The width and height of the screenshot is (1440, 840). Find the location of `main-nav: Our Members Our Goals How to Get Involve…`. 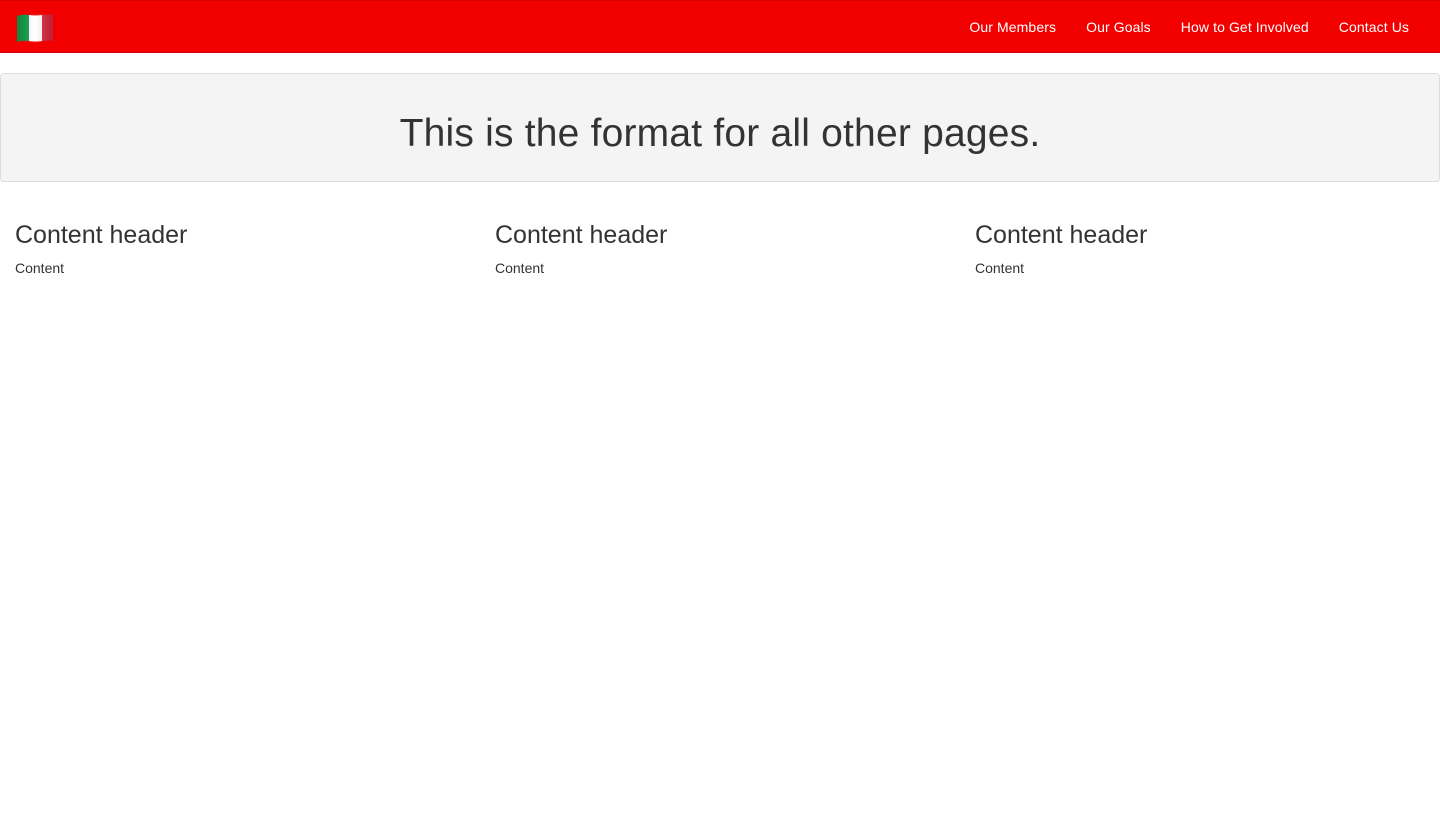

main-nav: Our Members Our Goals How to Get Involve… is located at coordinates (1189, 27).